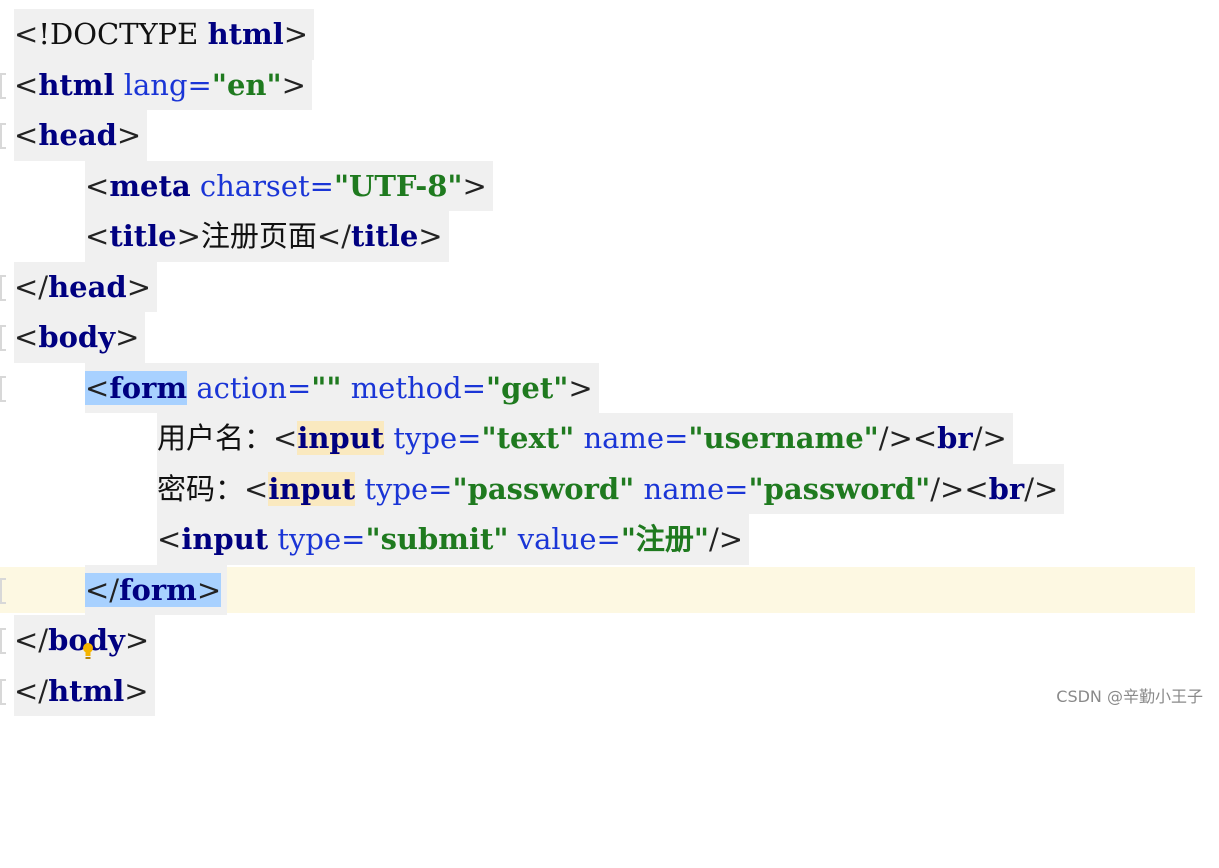 This screenshot has width=1219, height=868. What do you see at coordinates (609, 84) in the screenshot?
I see `code-line: <html lang="en">` at bounding box center [609, 84].